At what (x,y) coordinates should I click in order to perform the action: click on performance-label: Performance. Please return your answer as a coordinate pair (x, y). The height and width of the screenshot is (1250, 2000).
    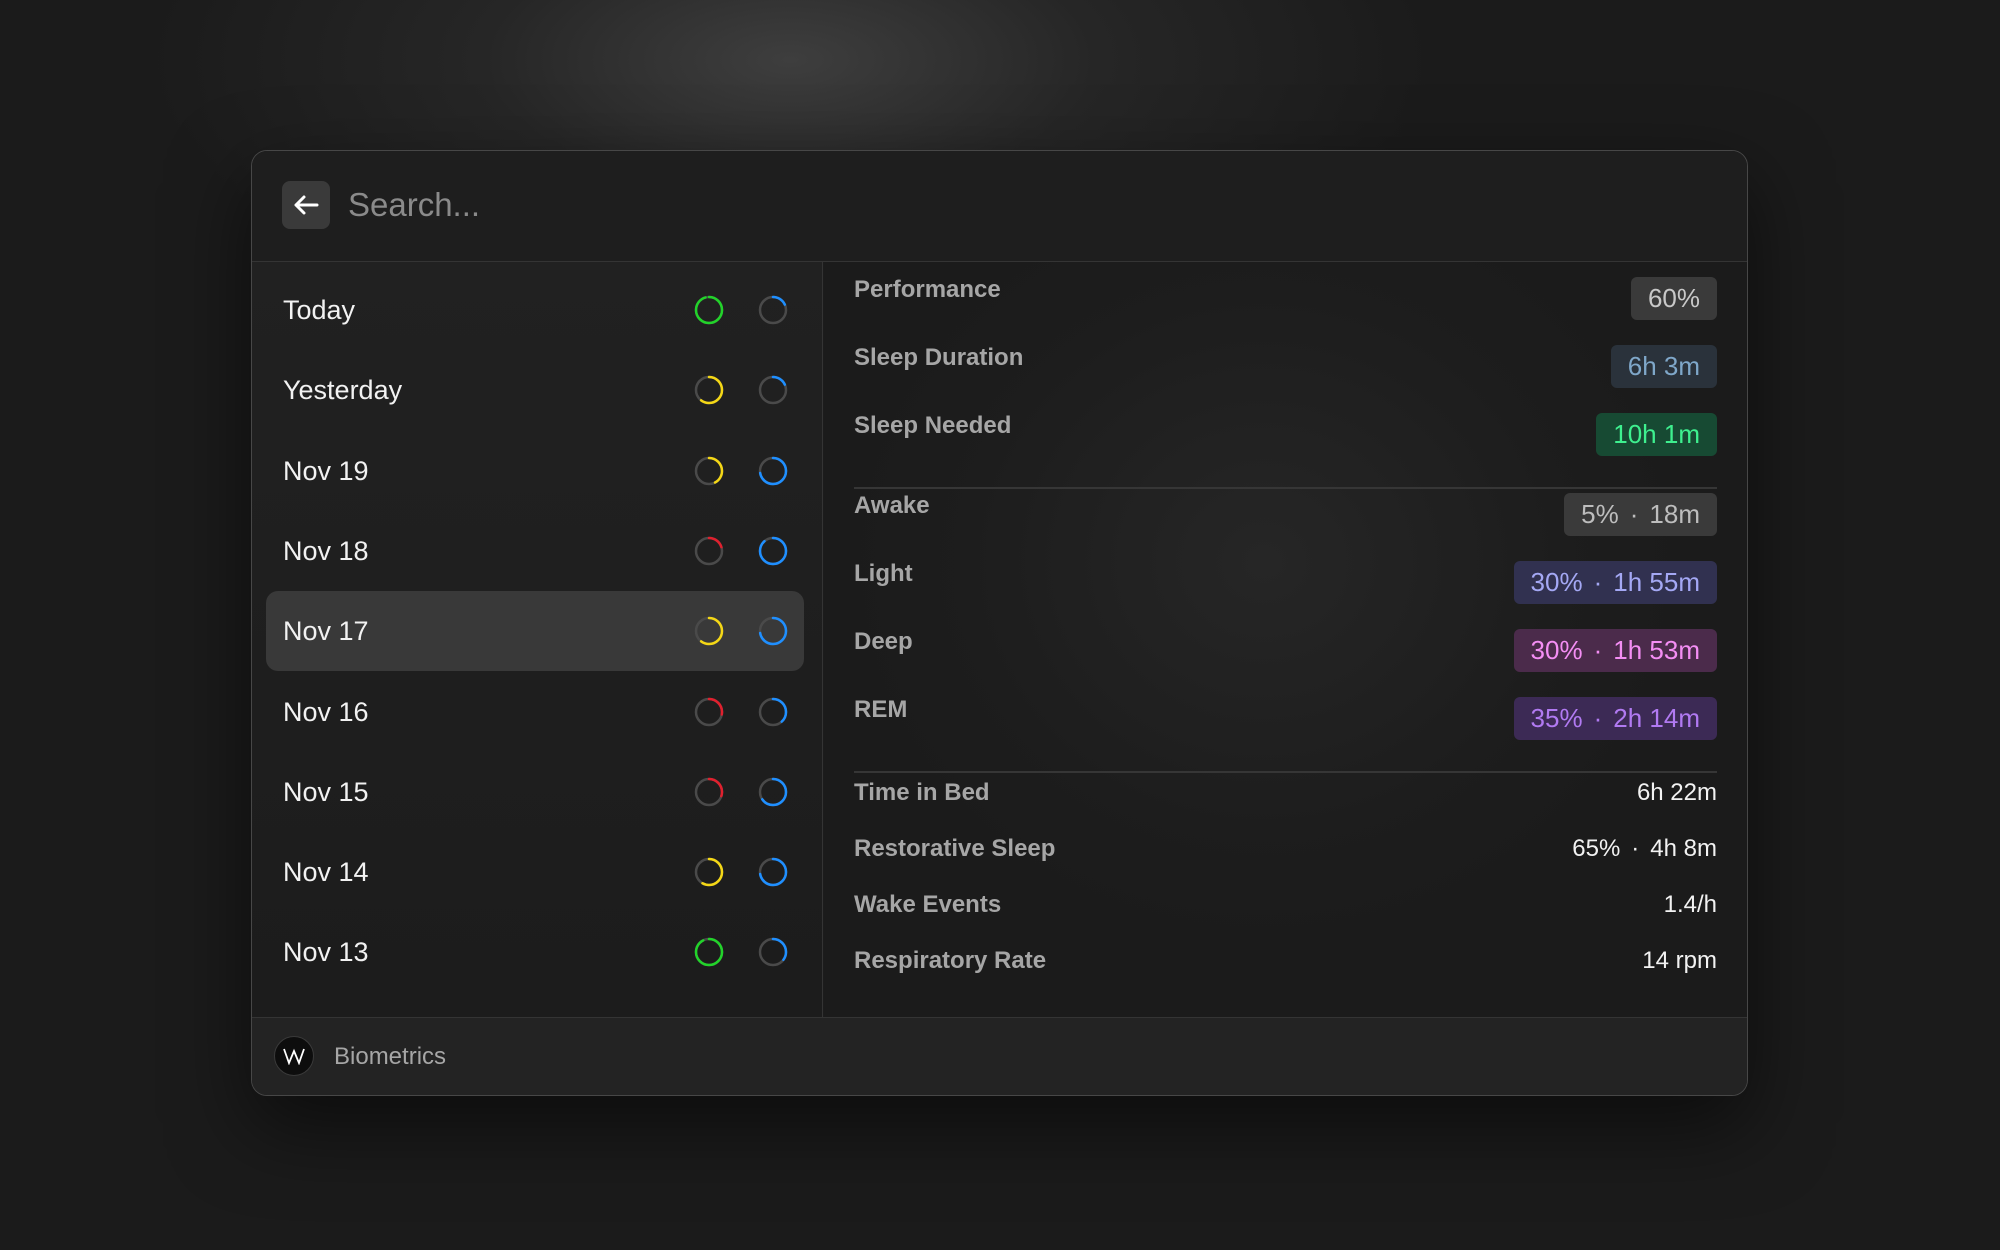
    Looking at the image, I should click on (927, 289).